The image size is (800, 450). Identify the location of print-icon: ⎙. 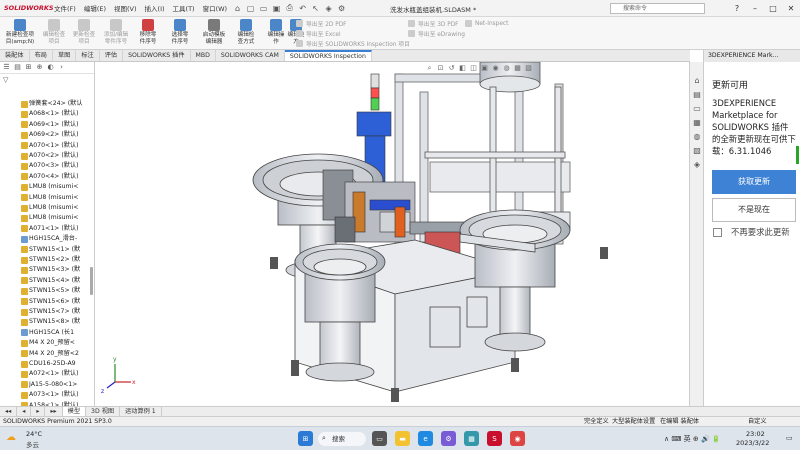
(289, 8).